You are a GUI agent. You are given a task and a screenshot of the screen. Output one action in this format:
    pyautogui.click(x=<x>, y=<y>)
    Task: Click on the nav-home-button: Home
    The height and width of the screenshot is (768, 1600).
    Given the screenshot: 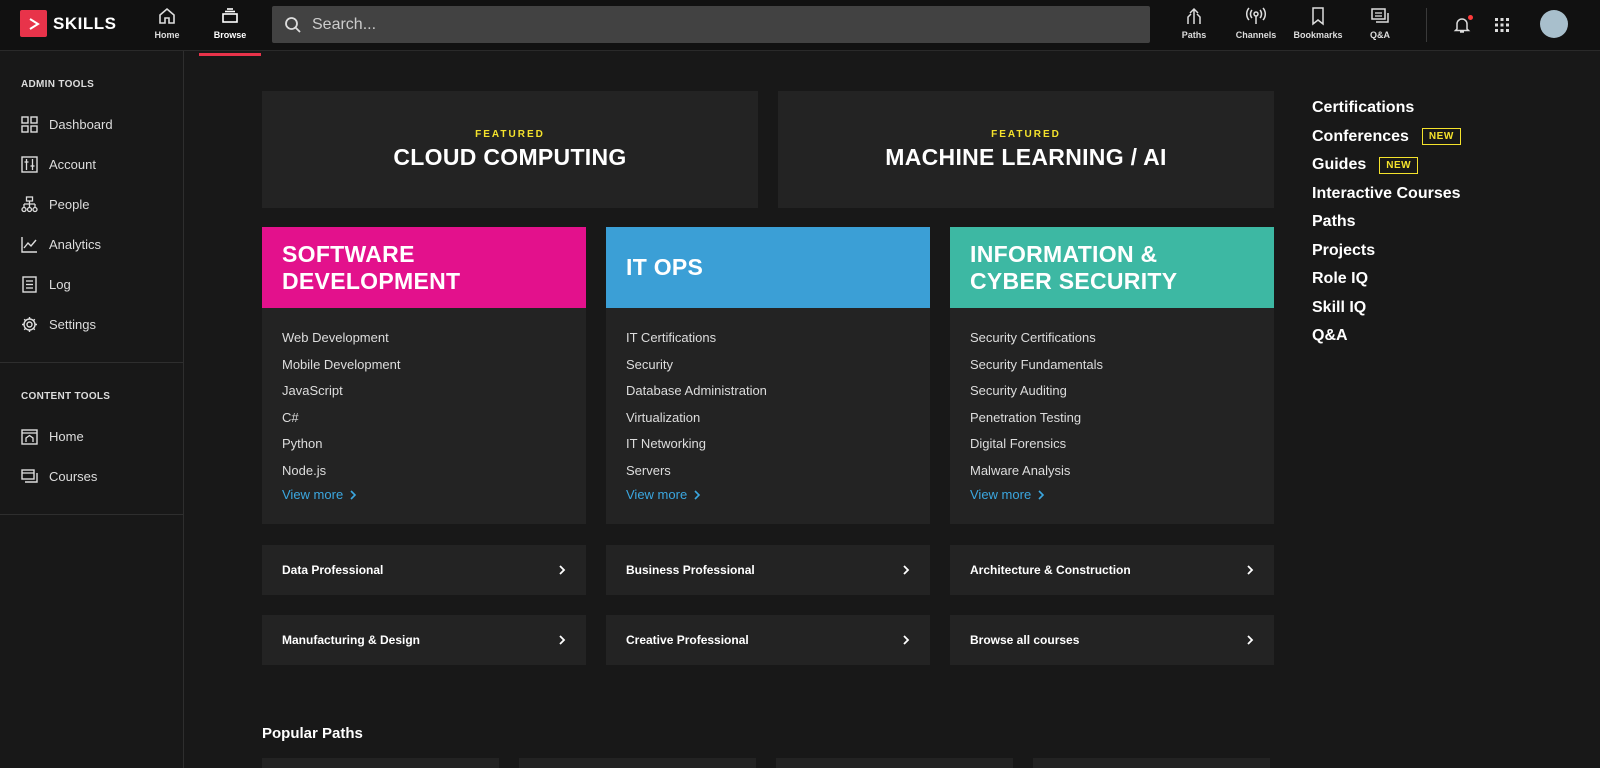 What is the action you would take?
    pyautogui.click(x=167, y=28)
    